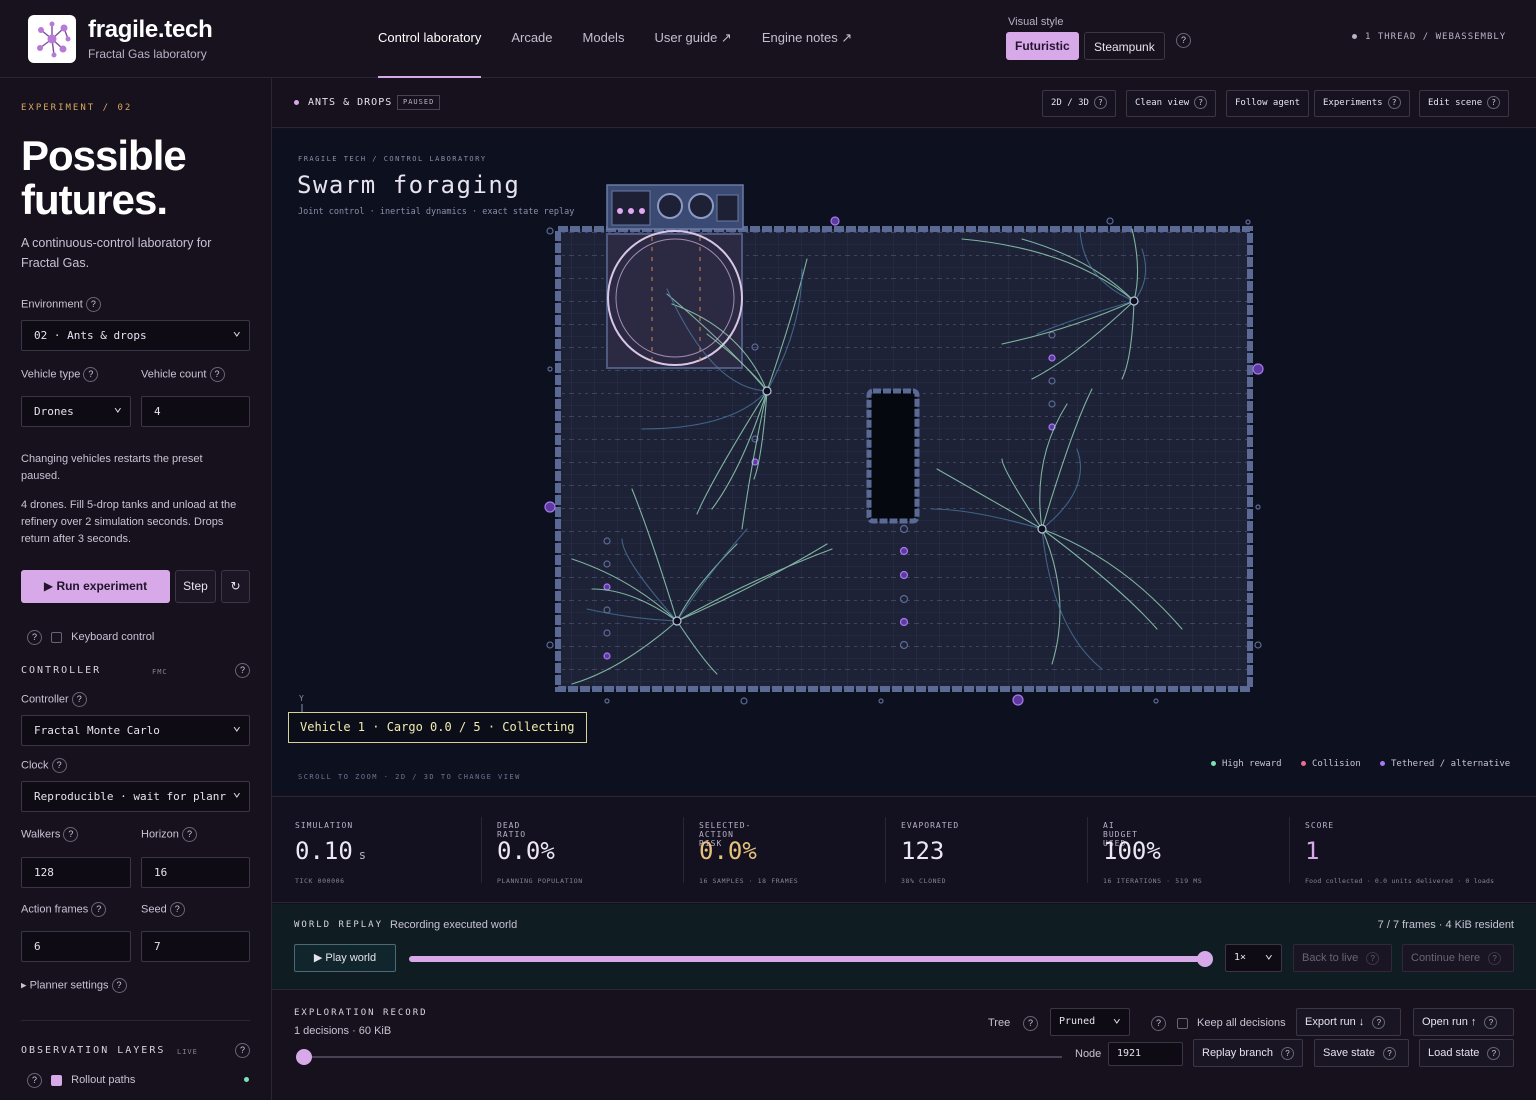  I want to click on visual-style-help-icon: ?, so click(1183, 40).